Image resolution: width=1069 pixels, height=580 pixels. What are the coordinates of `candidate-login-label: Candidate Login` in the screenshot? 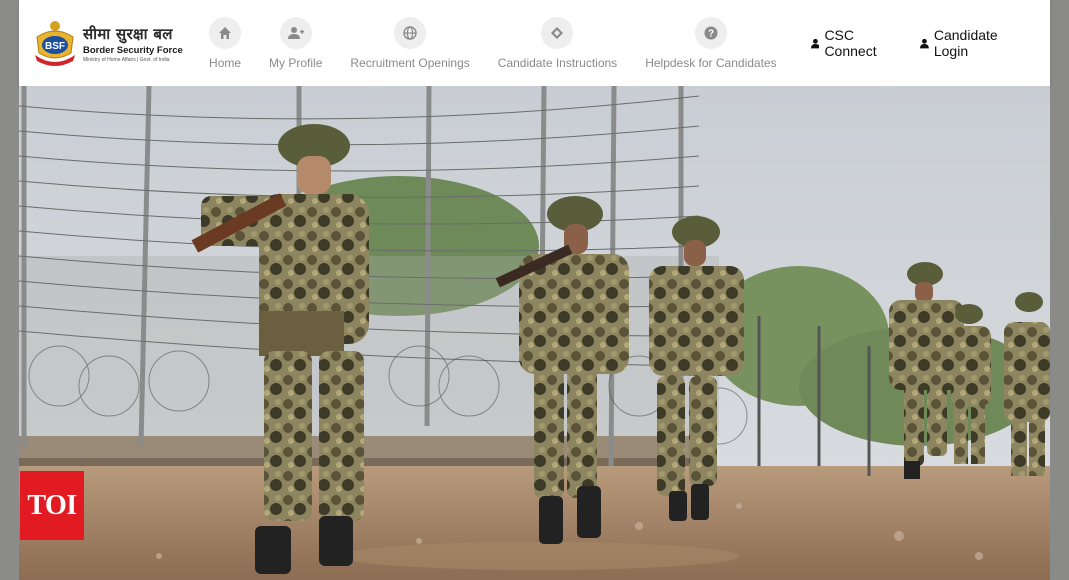 It's located at (965, 43).